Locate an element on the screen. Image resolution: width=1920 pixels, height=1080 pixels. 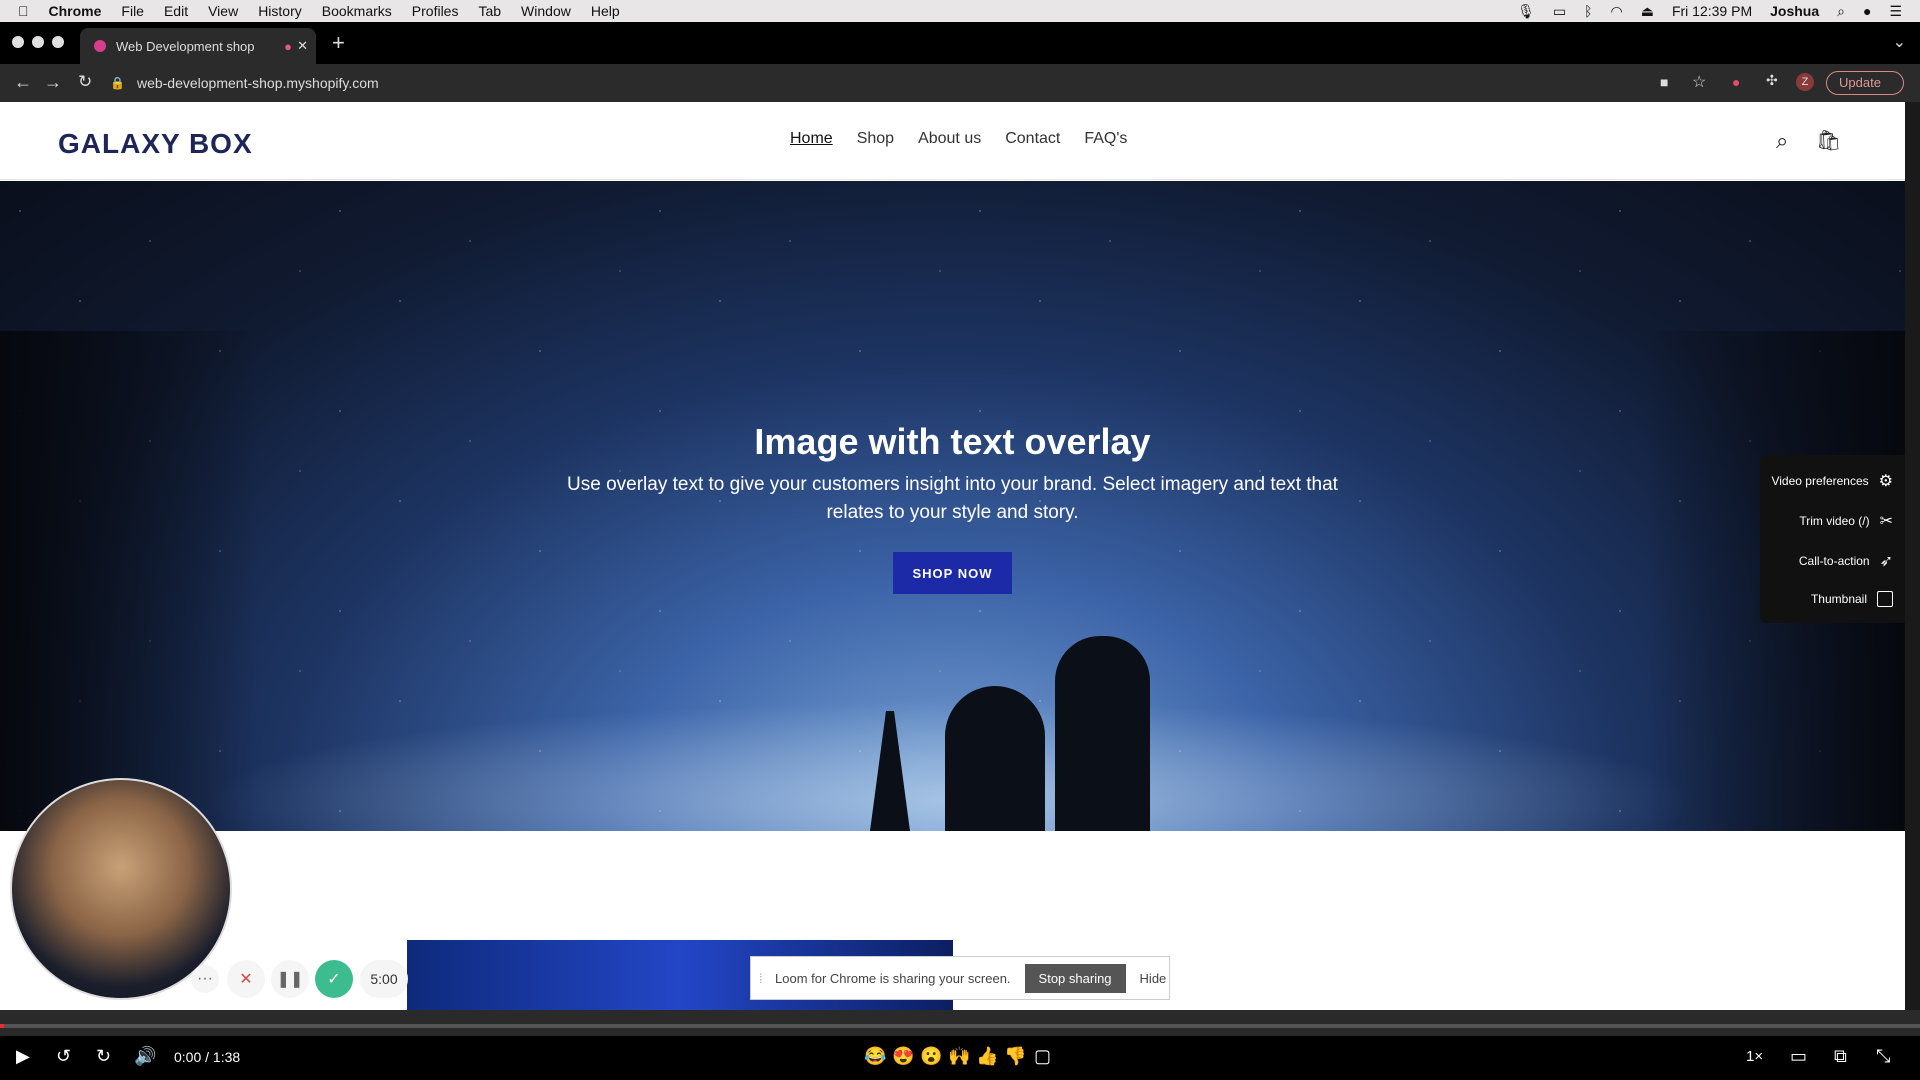
volume-icon: 🔊 is located at coordinates (145, 1056).